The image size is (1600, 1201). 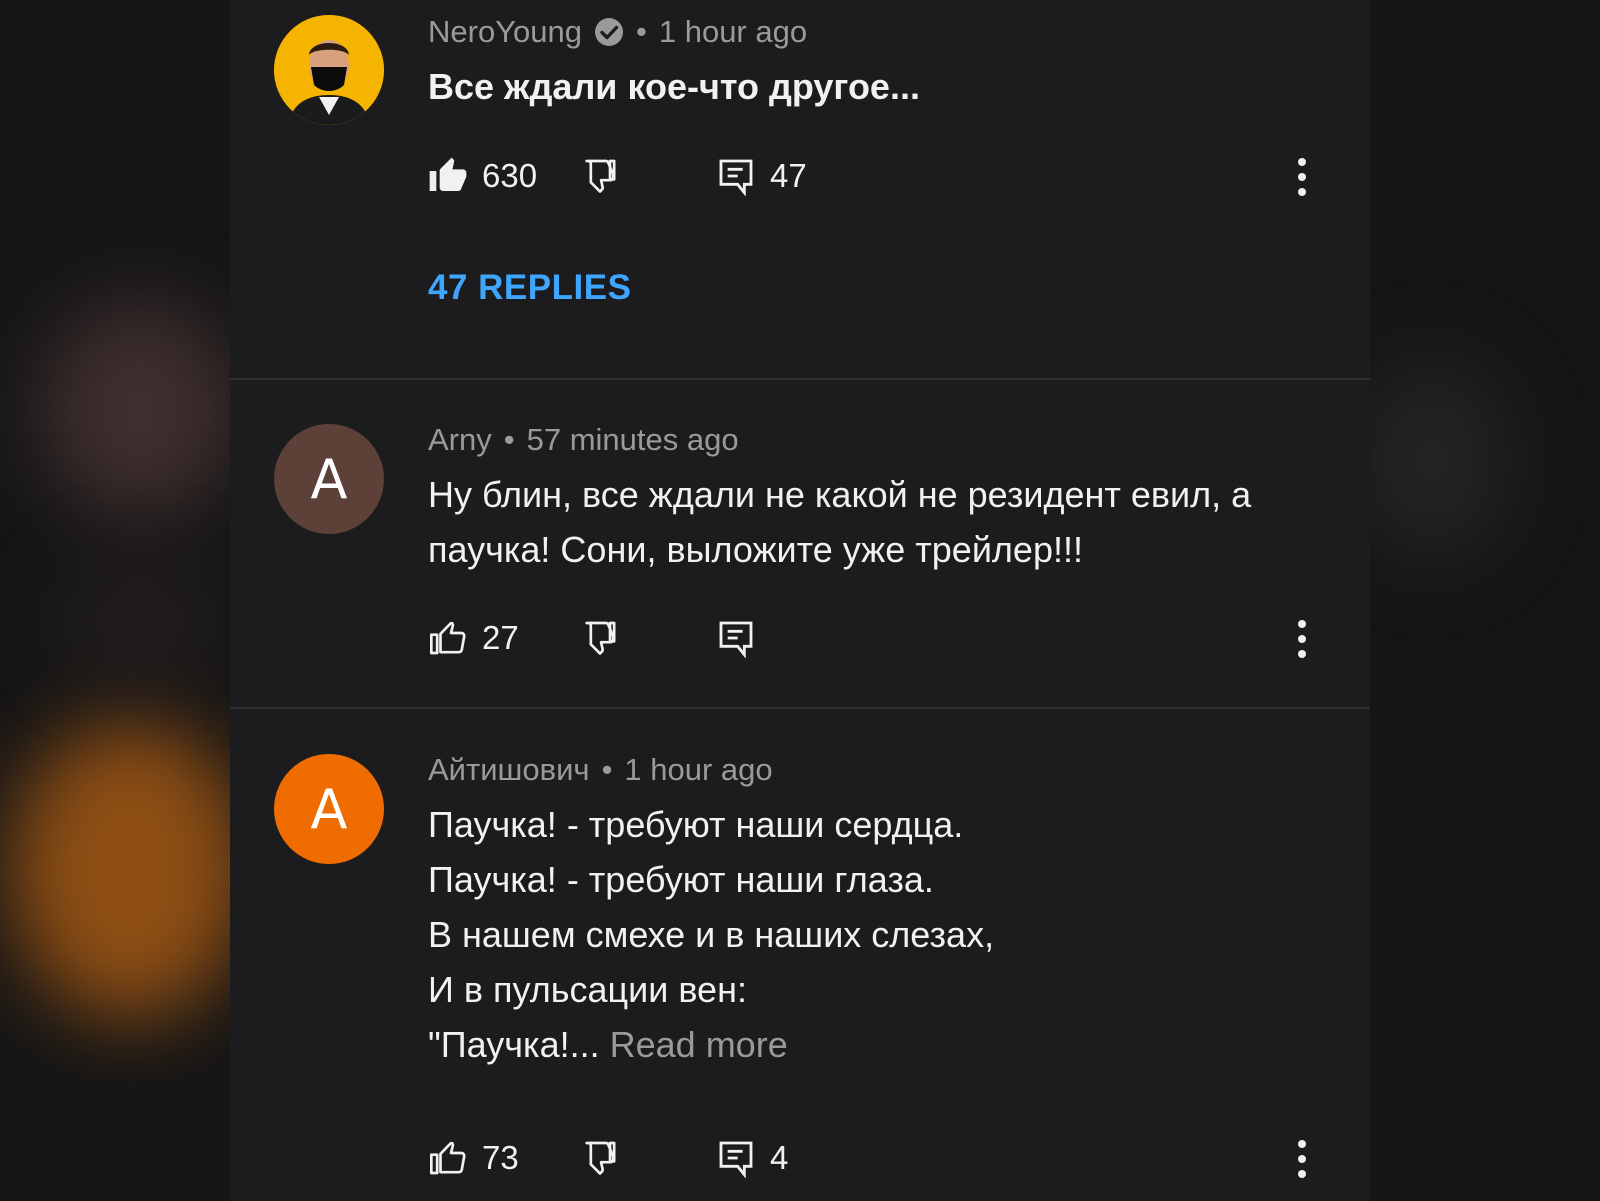 I want to click on comment-line: Паучка! - требуют наши глаза., so click(x=681, y=879).